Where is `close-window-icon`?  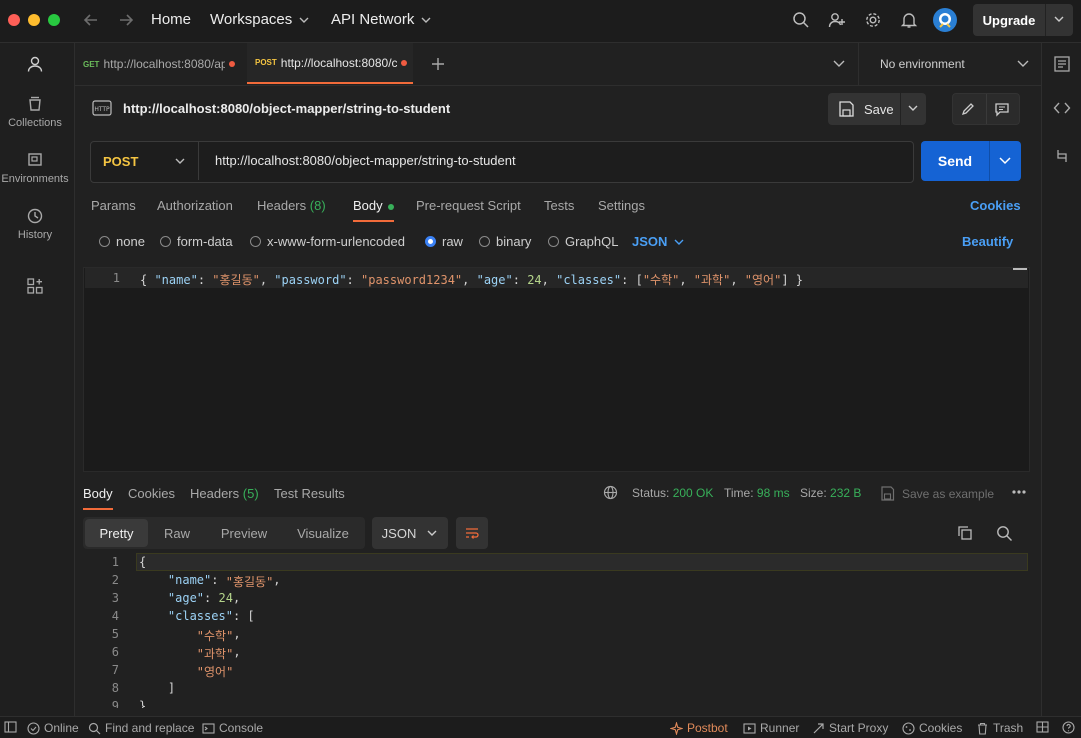 close-window-icon is located at coordinates (14, 20).